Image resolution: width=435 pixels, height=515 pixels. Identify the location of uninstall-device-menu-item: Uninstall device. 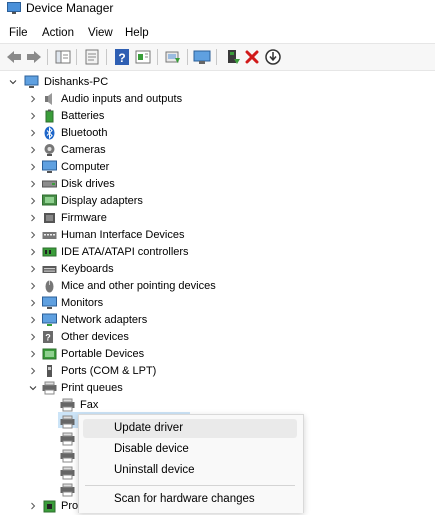
(190, 470).